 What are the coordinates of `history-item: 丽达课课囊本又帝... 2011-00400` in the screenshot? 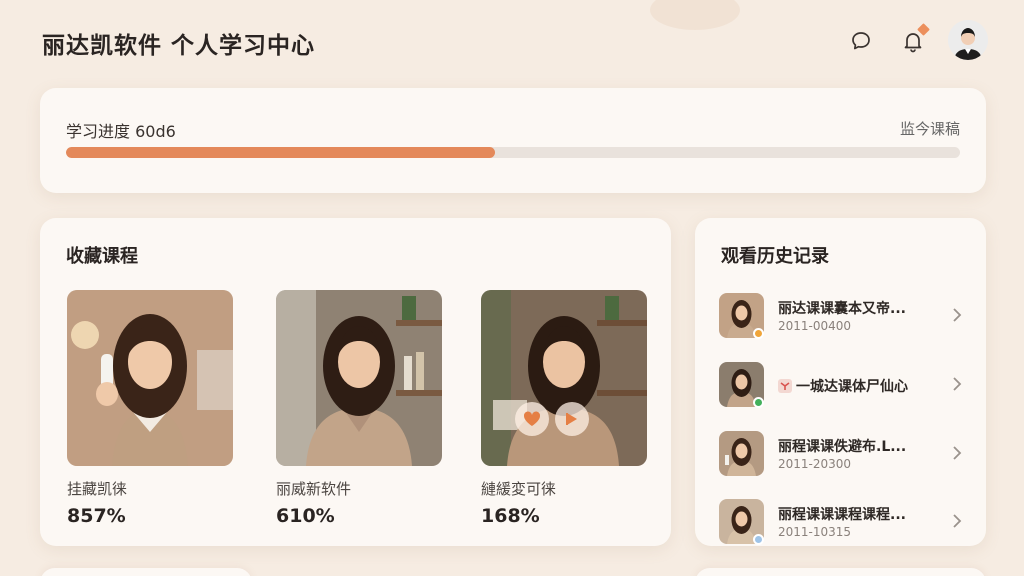 It's located at (842, 316).